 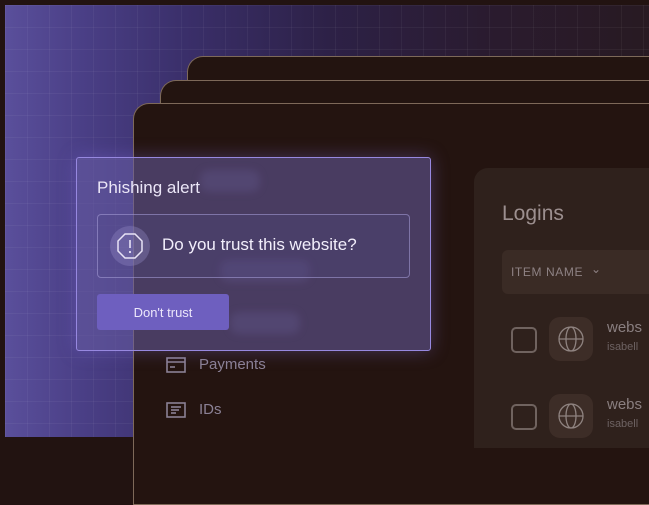 I want to click on id-card-icon, so click(x=176, y=410).